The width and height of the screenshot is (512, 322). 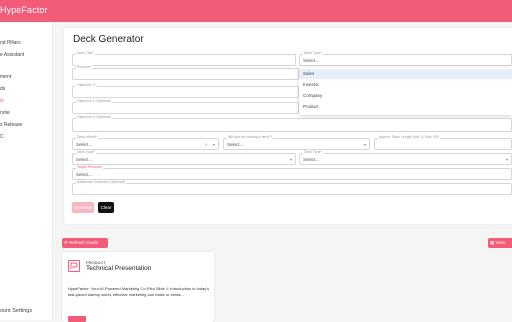 I want to click on target-persona-label: Target Persona*, so click(x=90, y=167).